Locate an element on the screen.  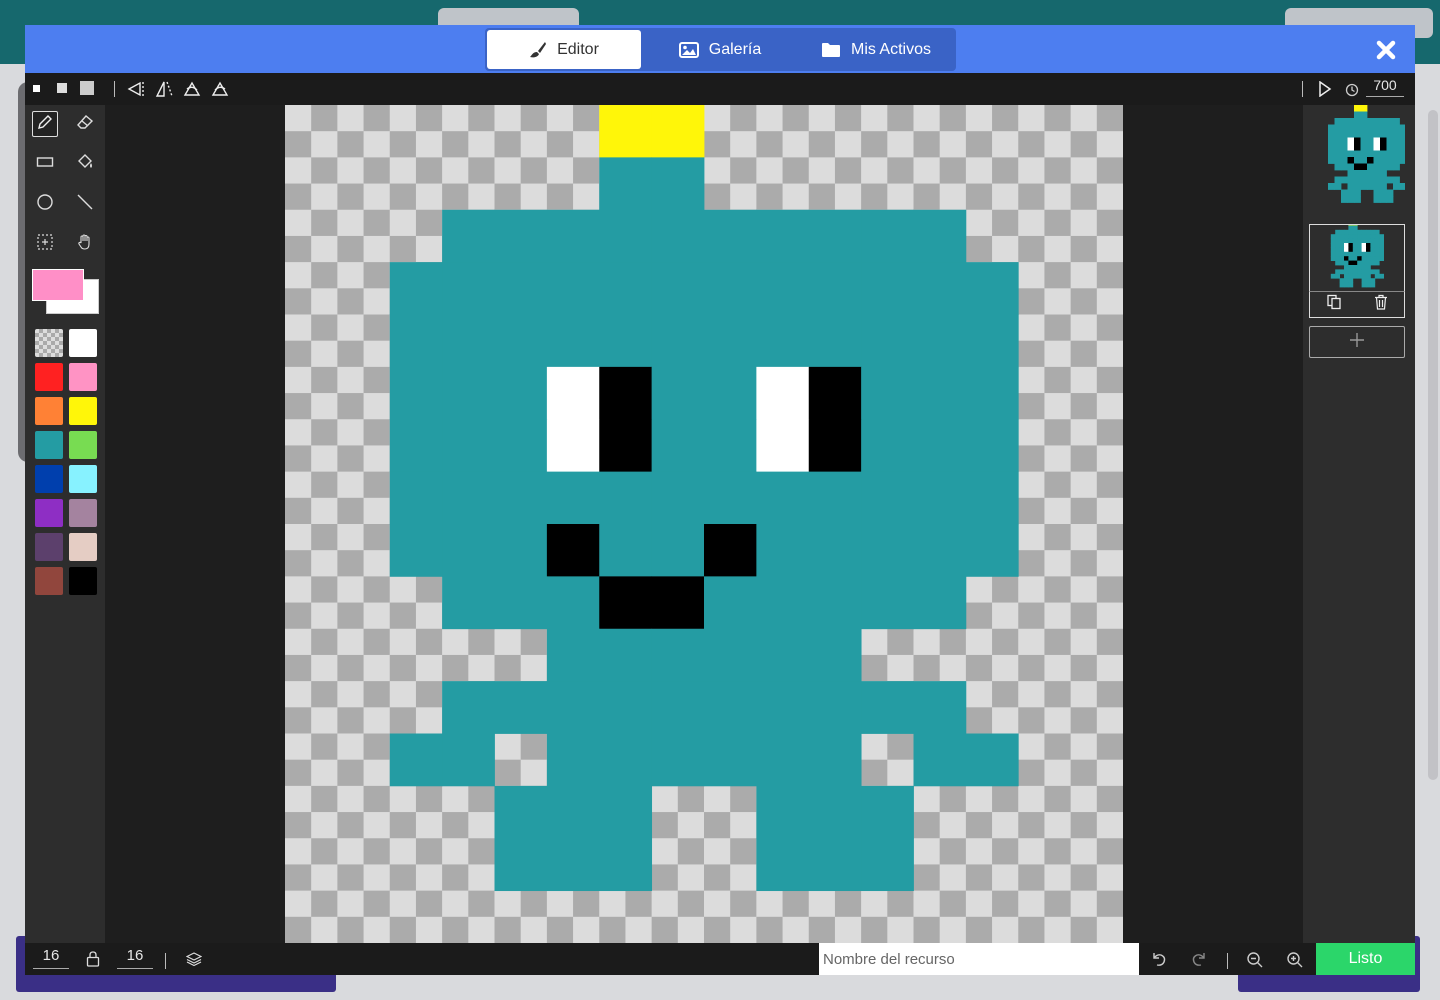
tab-editor: Editor is located at coordinates (564, 49).